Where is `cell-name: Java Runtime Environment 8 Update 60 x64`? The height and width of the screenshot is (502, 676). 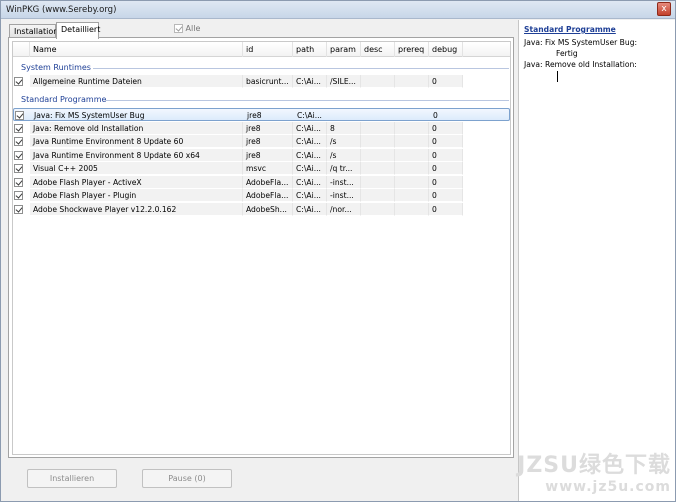 cell-name: Java Runtime Environment 8 Update 60 x64 is located at coordinates (136, 155).